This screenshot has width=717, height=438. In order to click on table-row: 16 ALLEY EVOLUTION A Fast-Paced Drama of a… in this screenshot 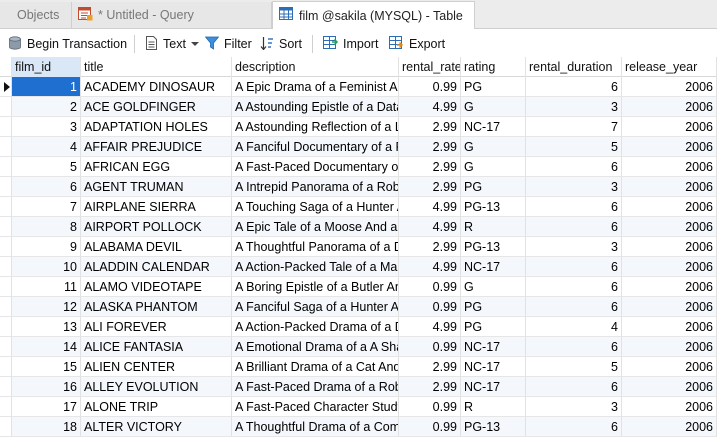, I will do `click(358, 387)`.